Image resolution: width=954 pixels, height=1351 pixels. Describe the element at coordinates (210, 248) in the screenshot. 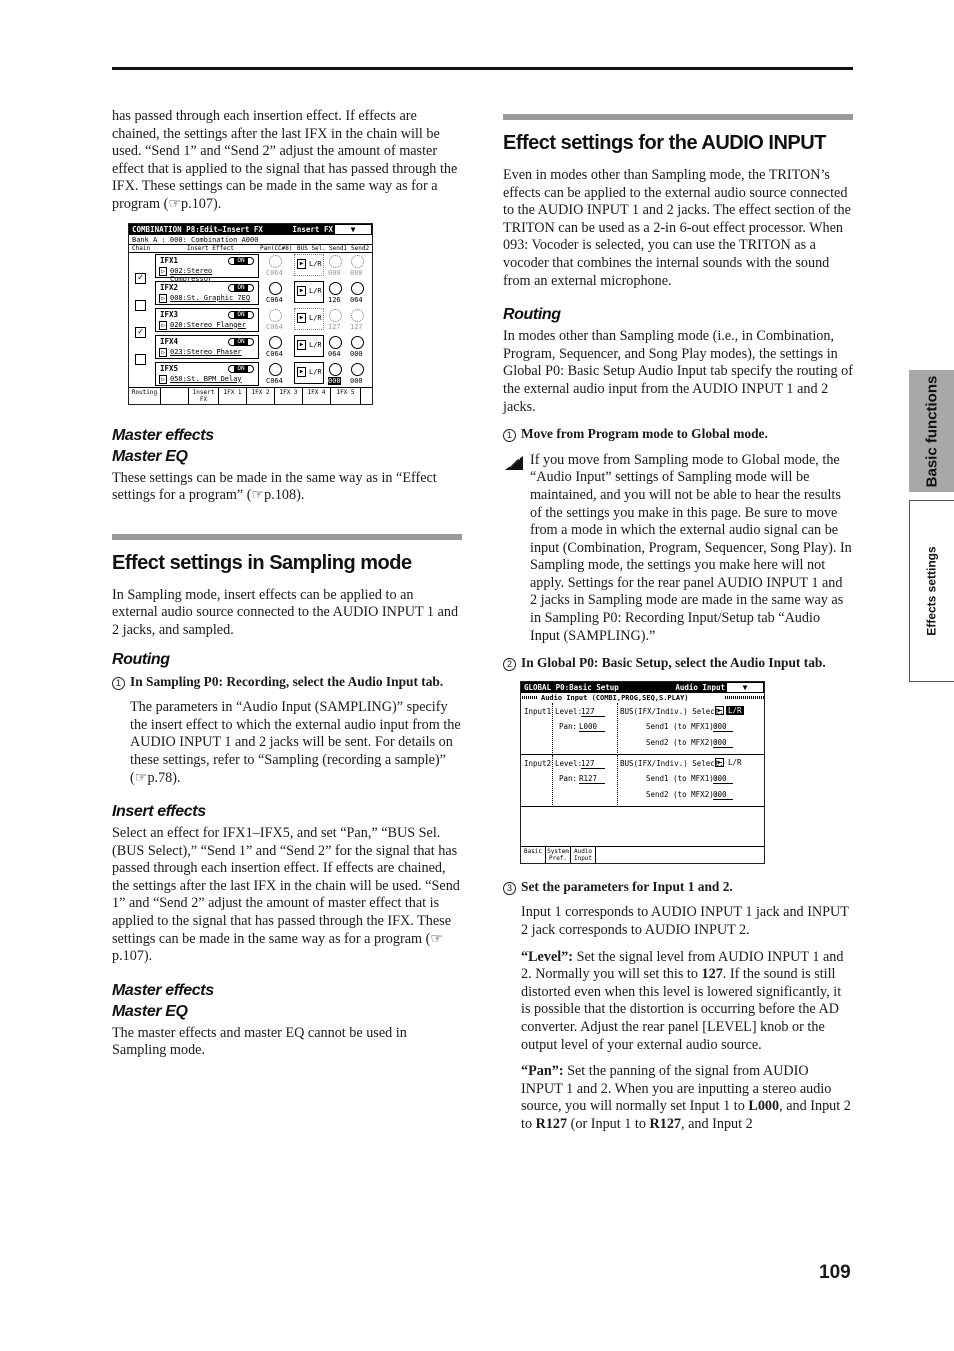

I see `header-insert-effect: Insert Effect` at that location.